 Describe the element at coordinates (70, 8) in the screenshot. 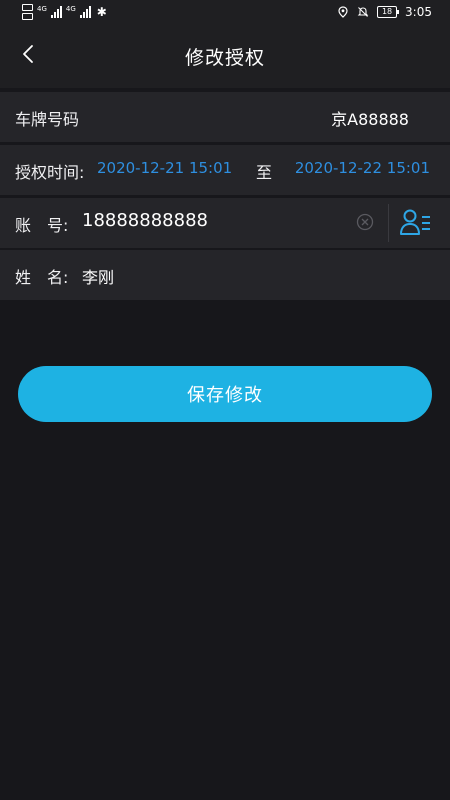

I see `sim2-network-type: 4G` at that location.